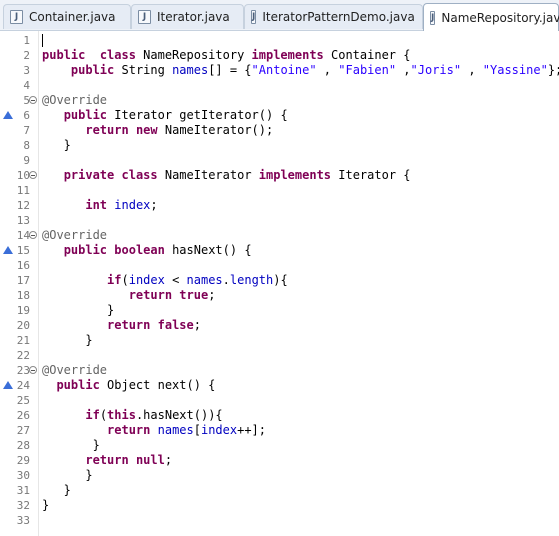 The width and height of the screenshot is (559, 536). What do you see at coordinates (279, 340) in the screenshot?
I see `code-line: 21 }` at bounding box center [279, 340].